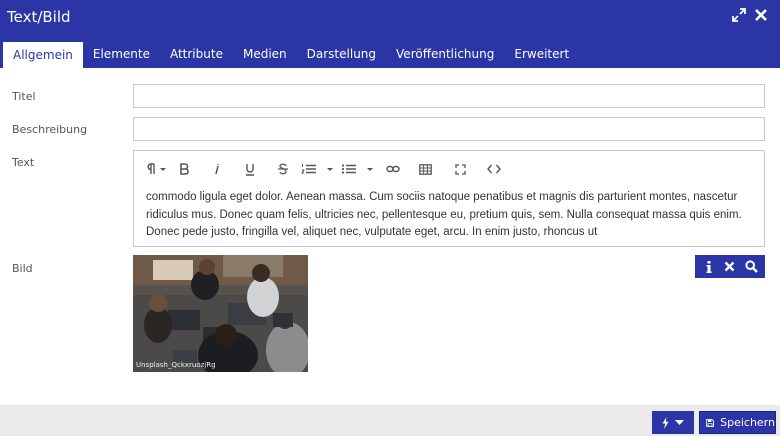 The image size is (780, 436). I want to click on tab-veroeffentlichung: Veröffentlichung, so click(445, 54).